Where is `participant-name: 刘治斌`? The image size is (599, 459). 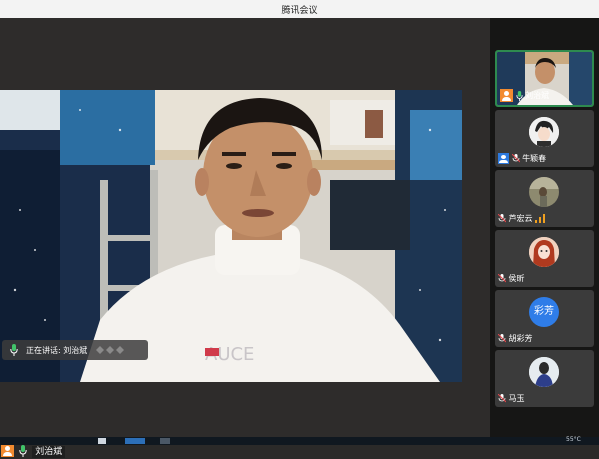 participant-name: 刘治斌 is located at coordinates (537, 95).